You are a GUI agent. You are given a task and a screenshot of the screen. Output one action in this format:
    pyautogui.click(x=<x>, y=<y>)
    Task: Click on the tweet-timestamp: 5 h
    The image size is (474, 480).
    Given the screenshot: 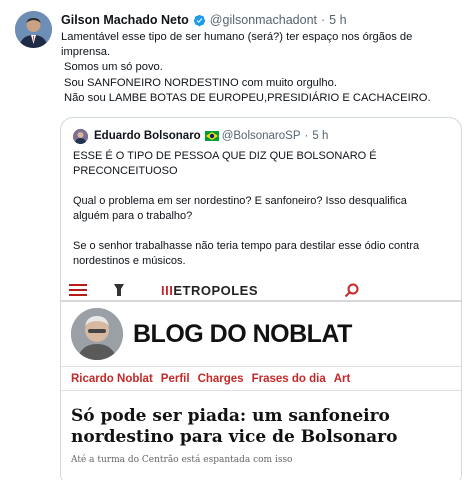 What is the action you would take?
    pyautogui.click(x=337, y=20)
    